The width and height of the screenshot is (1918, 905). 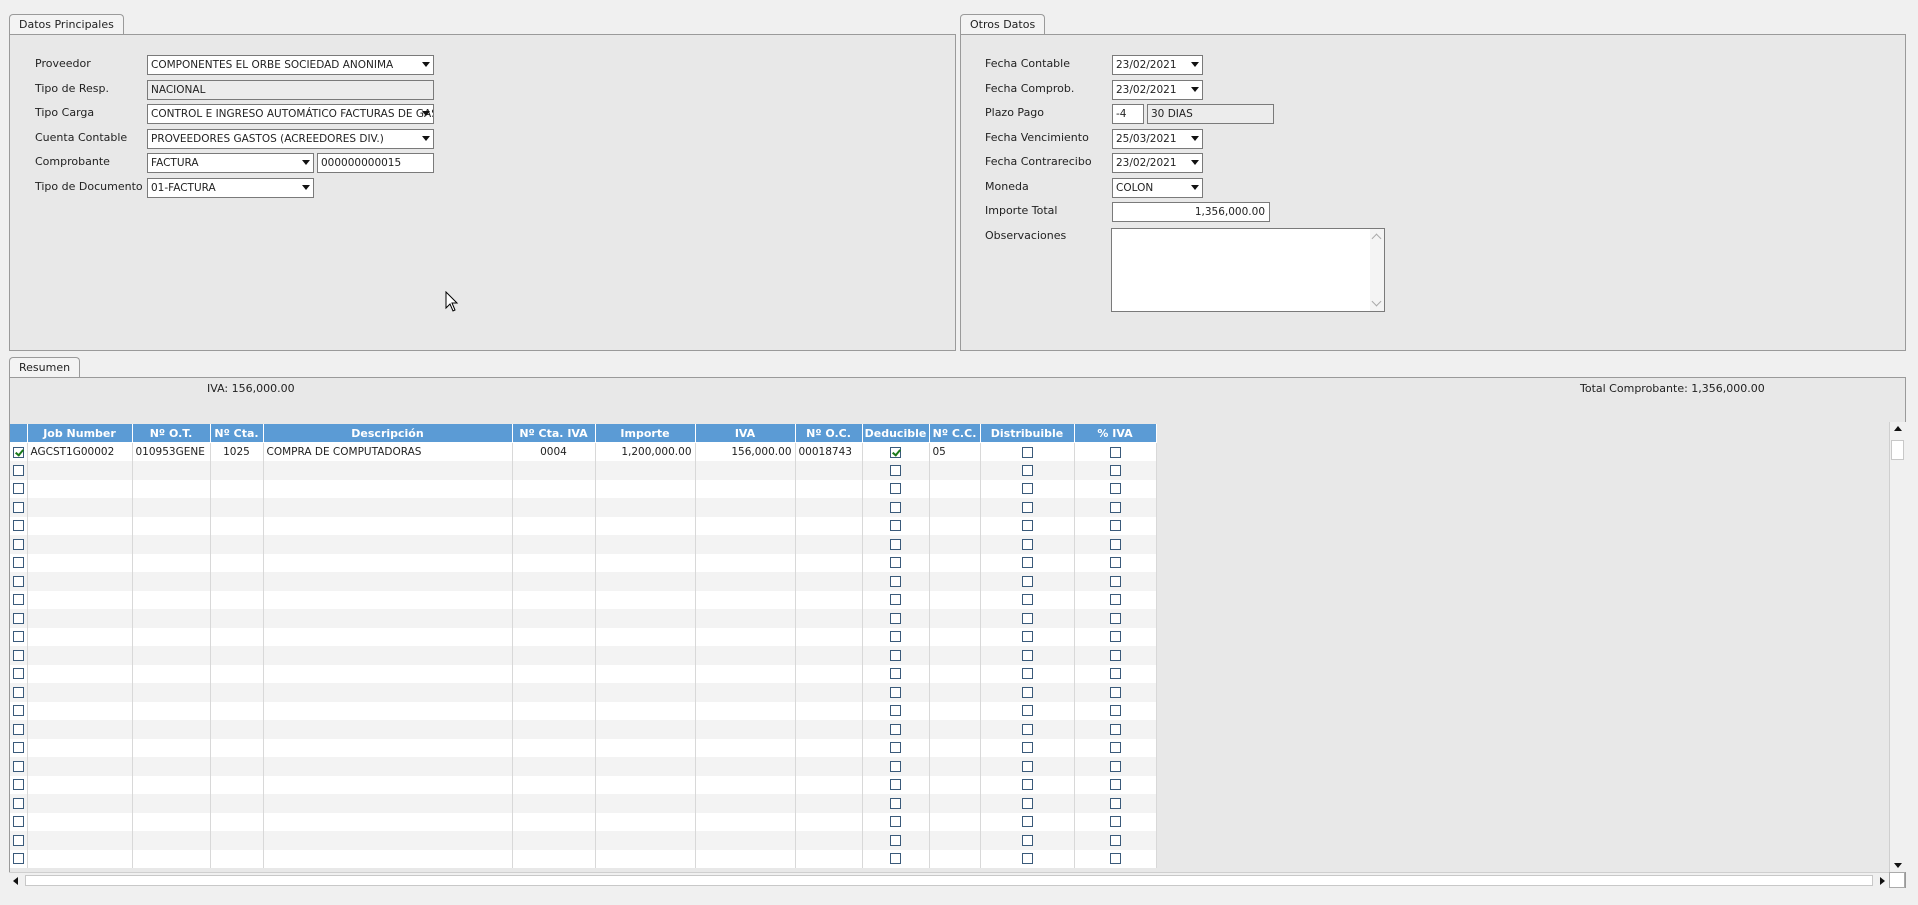 I want to click on column-header: Distribuible, so click(x=1027, y=433).